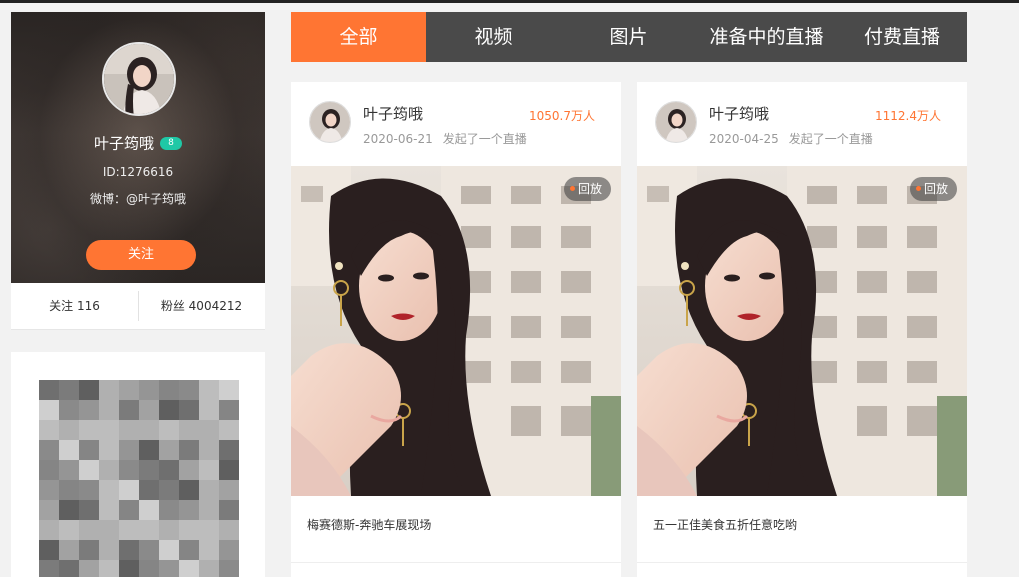 The width and height of the screenshot is (1019, 577). Describe the element at coordinates (201, 306) in the screenshot. I see `fans-count: 粉丝 4004212` at that location.